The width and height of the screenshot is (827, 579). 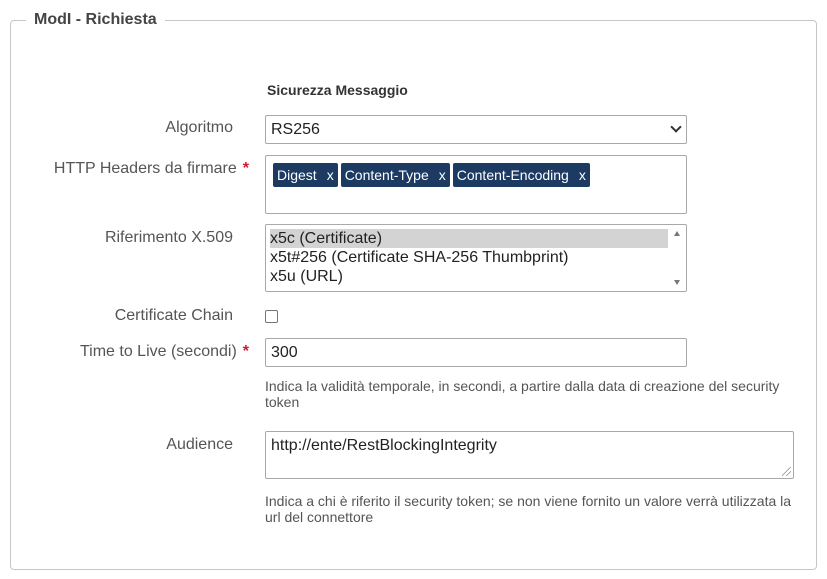 I want to click on tag-content-encoding: Content-Encoding x, so click(x=521, y=175).